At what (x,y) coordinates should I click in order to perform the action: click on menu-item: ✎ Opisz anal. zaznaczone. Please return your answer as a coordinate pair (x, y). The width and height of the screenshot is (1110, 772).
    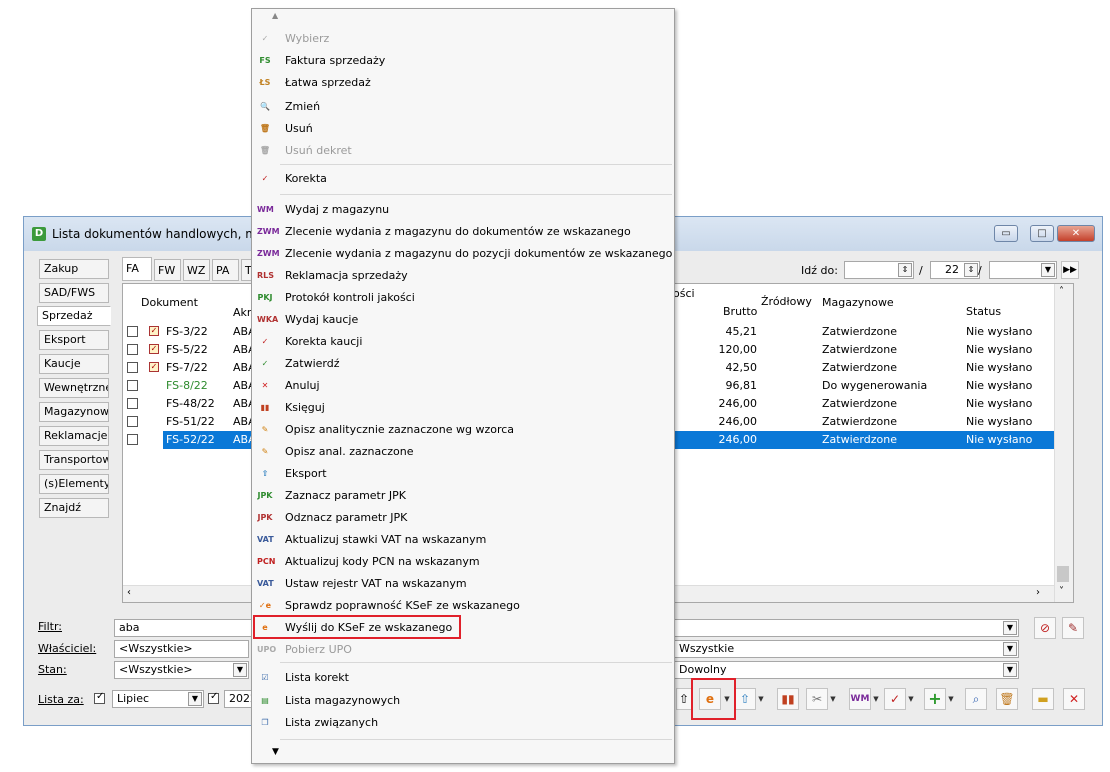
    Looking at the image, I should click on (463, 452).